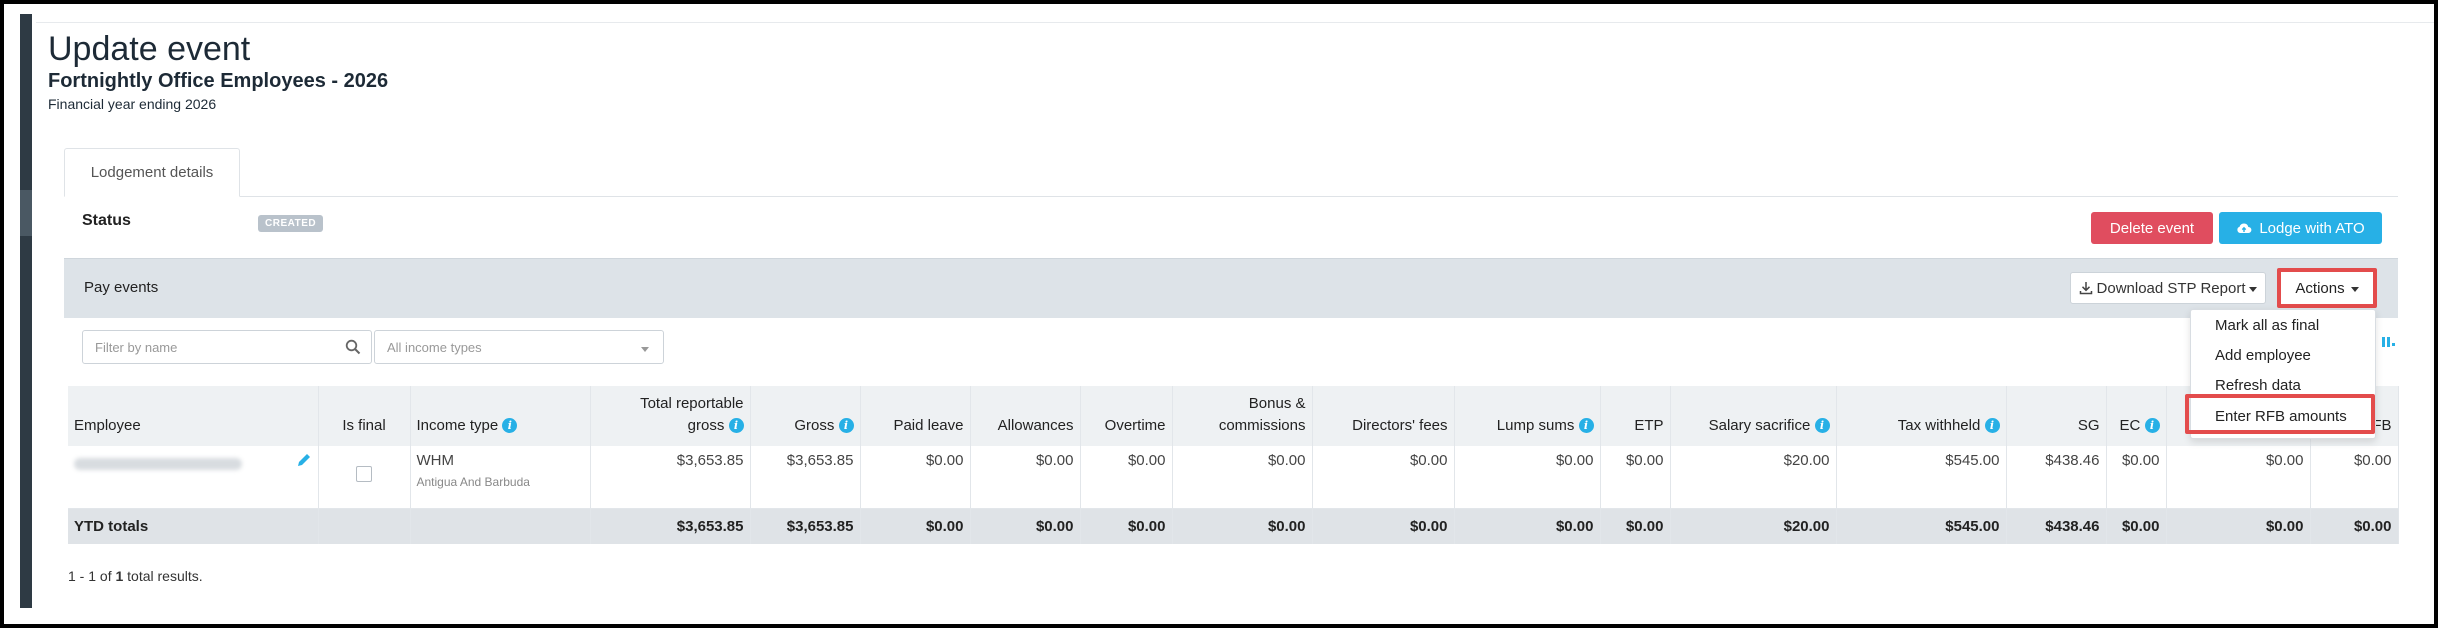 The width and height of the screenshot is (2438, 628). What do you see at coordinates (2263, 355) in the screenshot?
I see `menu-item-add-employee: Add employee` at bounding box center [2263, 355].